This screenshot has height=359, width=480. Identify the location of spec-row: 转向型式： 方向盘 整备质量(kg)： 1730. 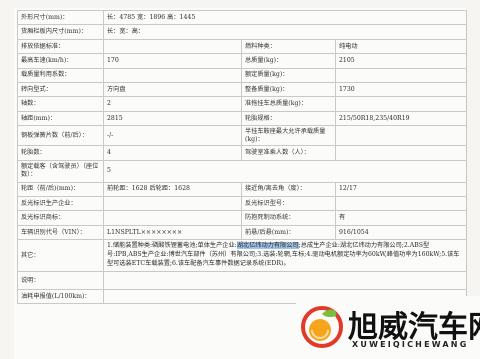
(242, 89).